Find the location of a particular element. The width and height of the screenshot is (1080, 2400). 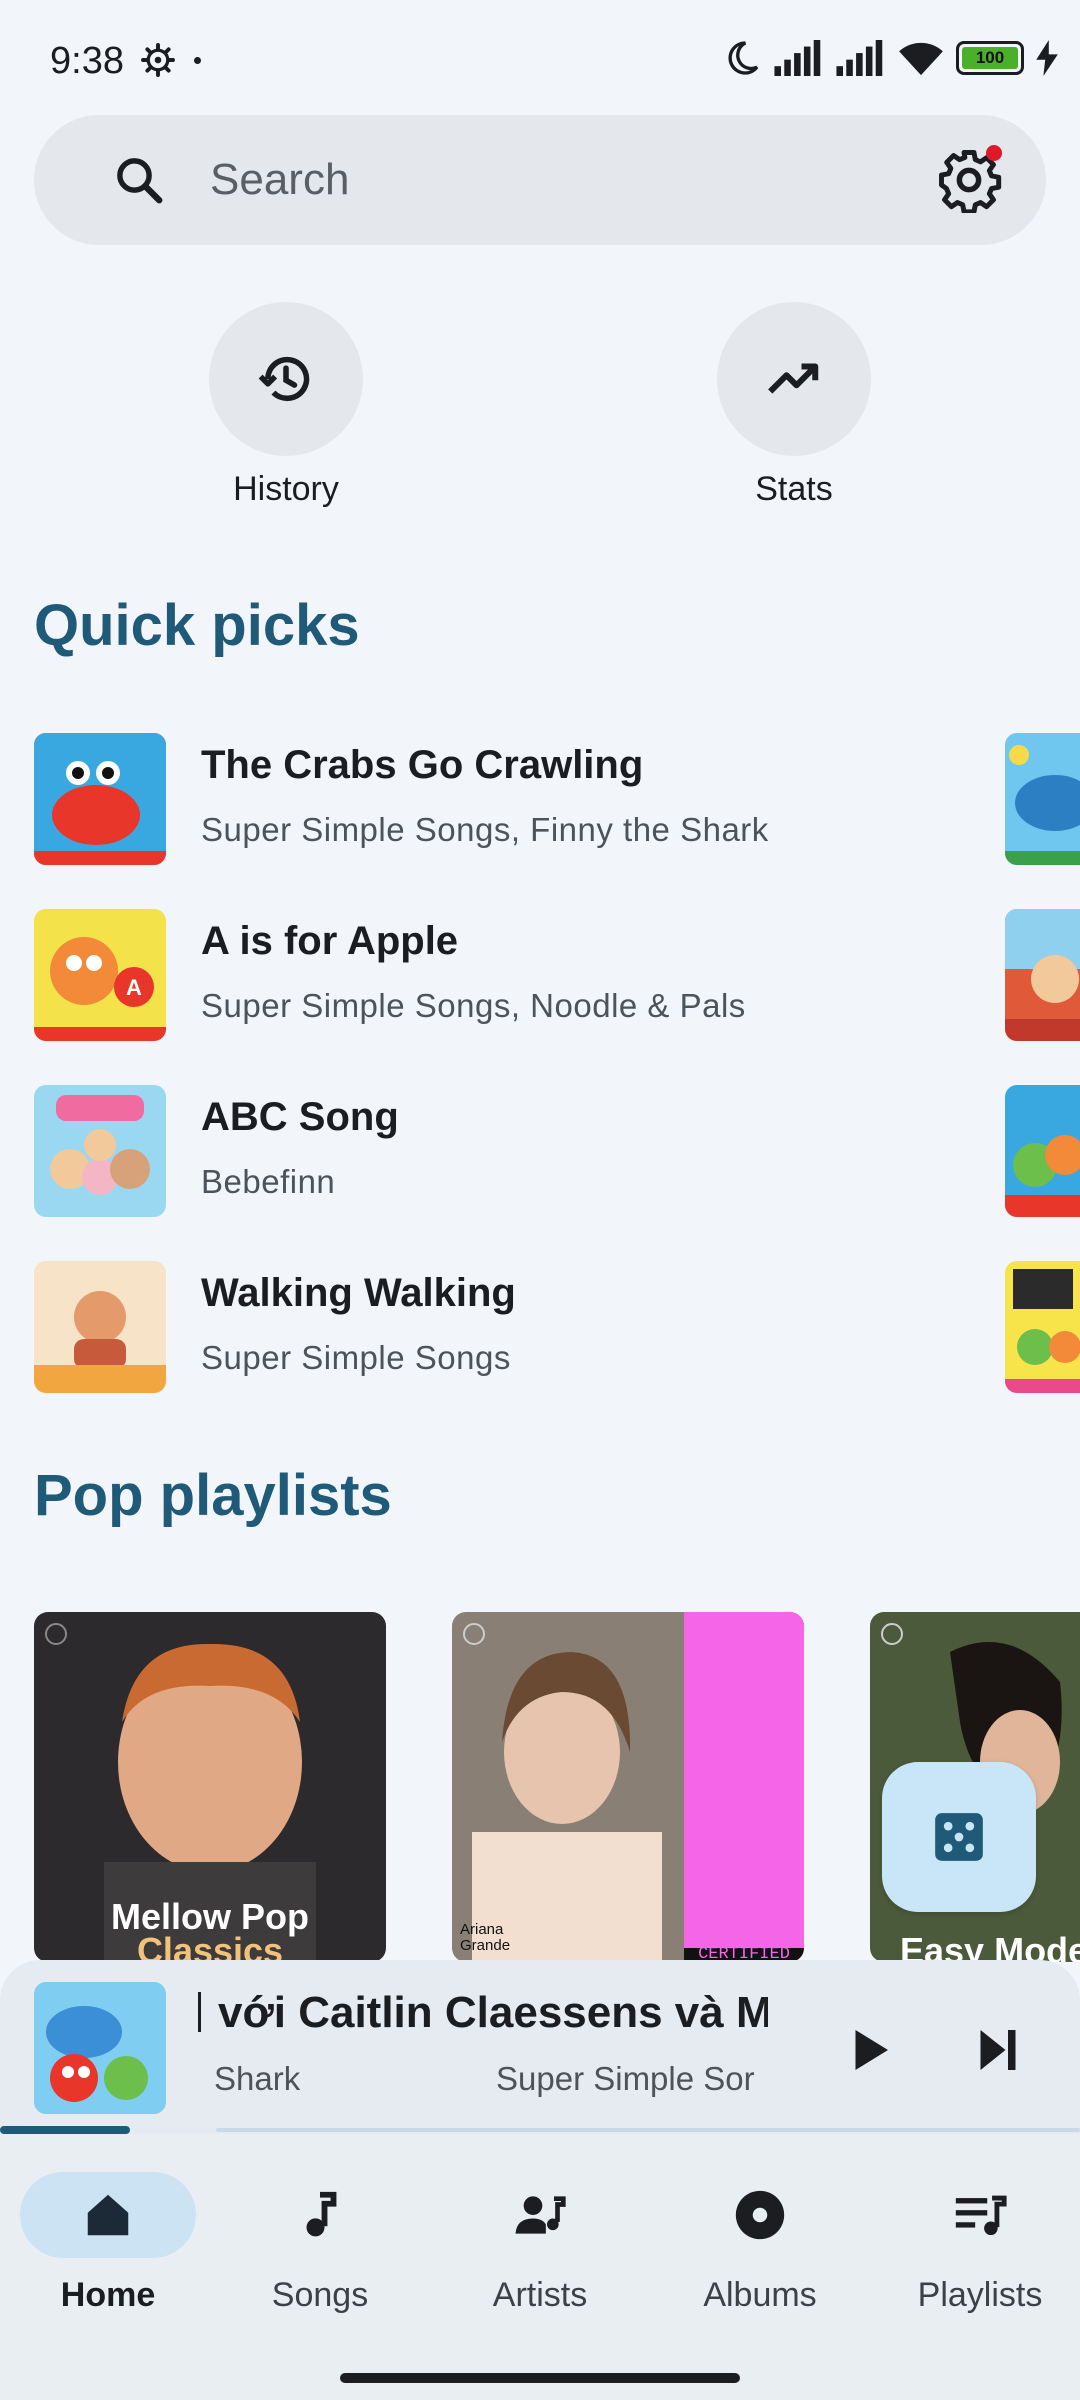

nav-home-pill is located at coordinates (108, 2215).